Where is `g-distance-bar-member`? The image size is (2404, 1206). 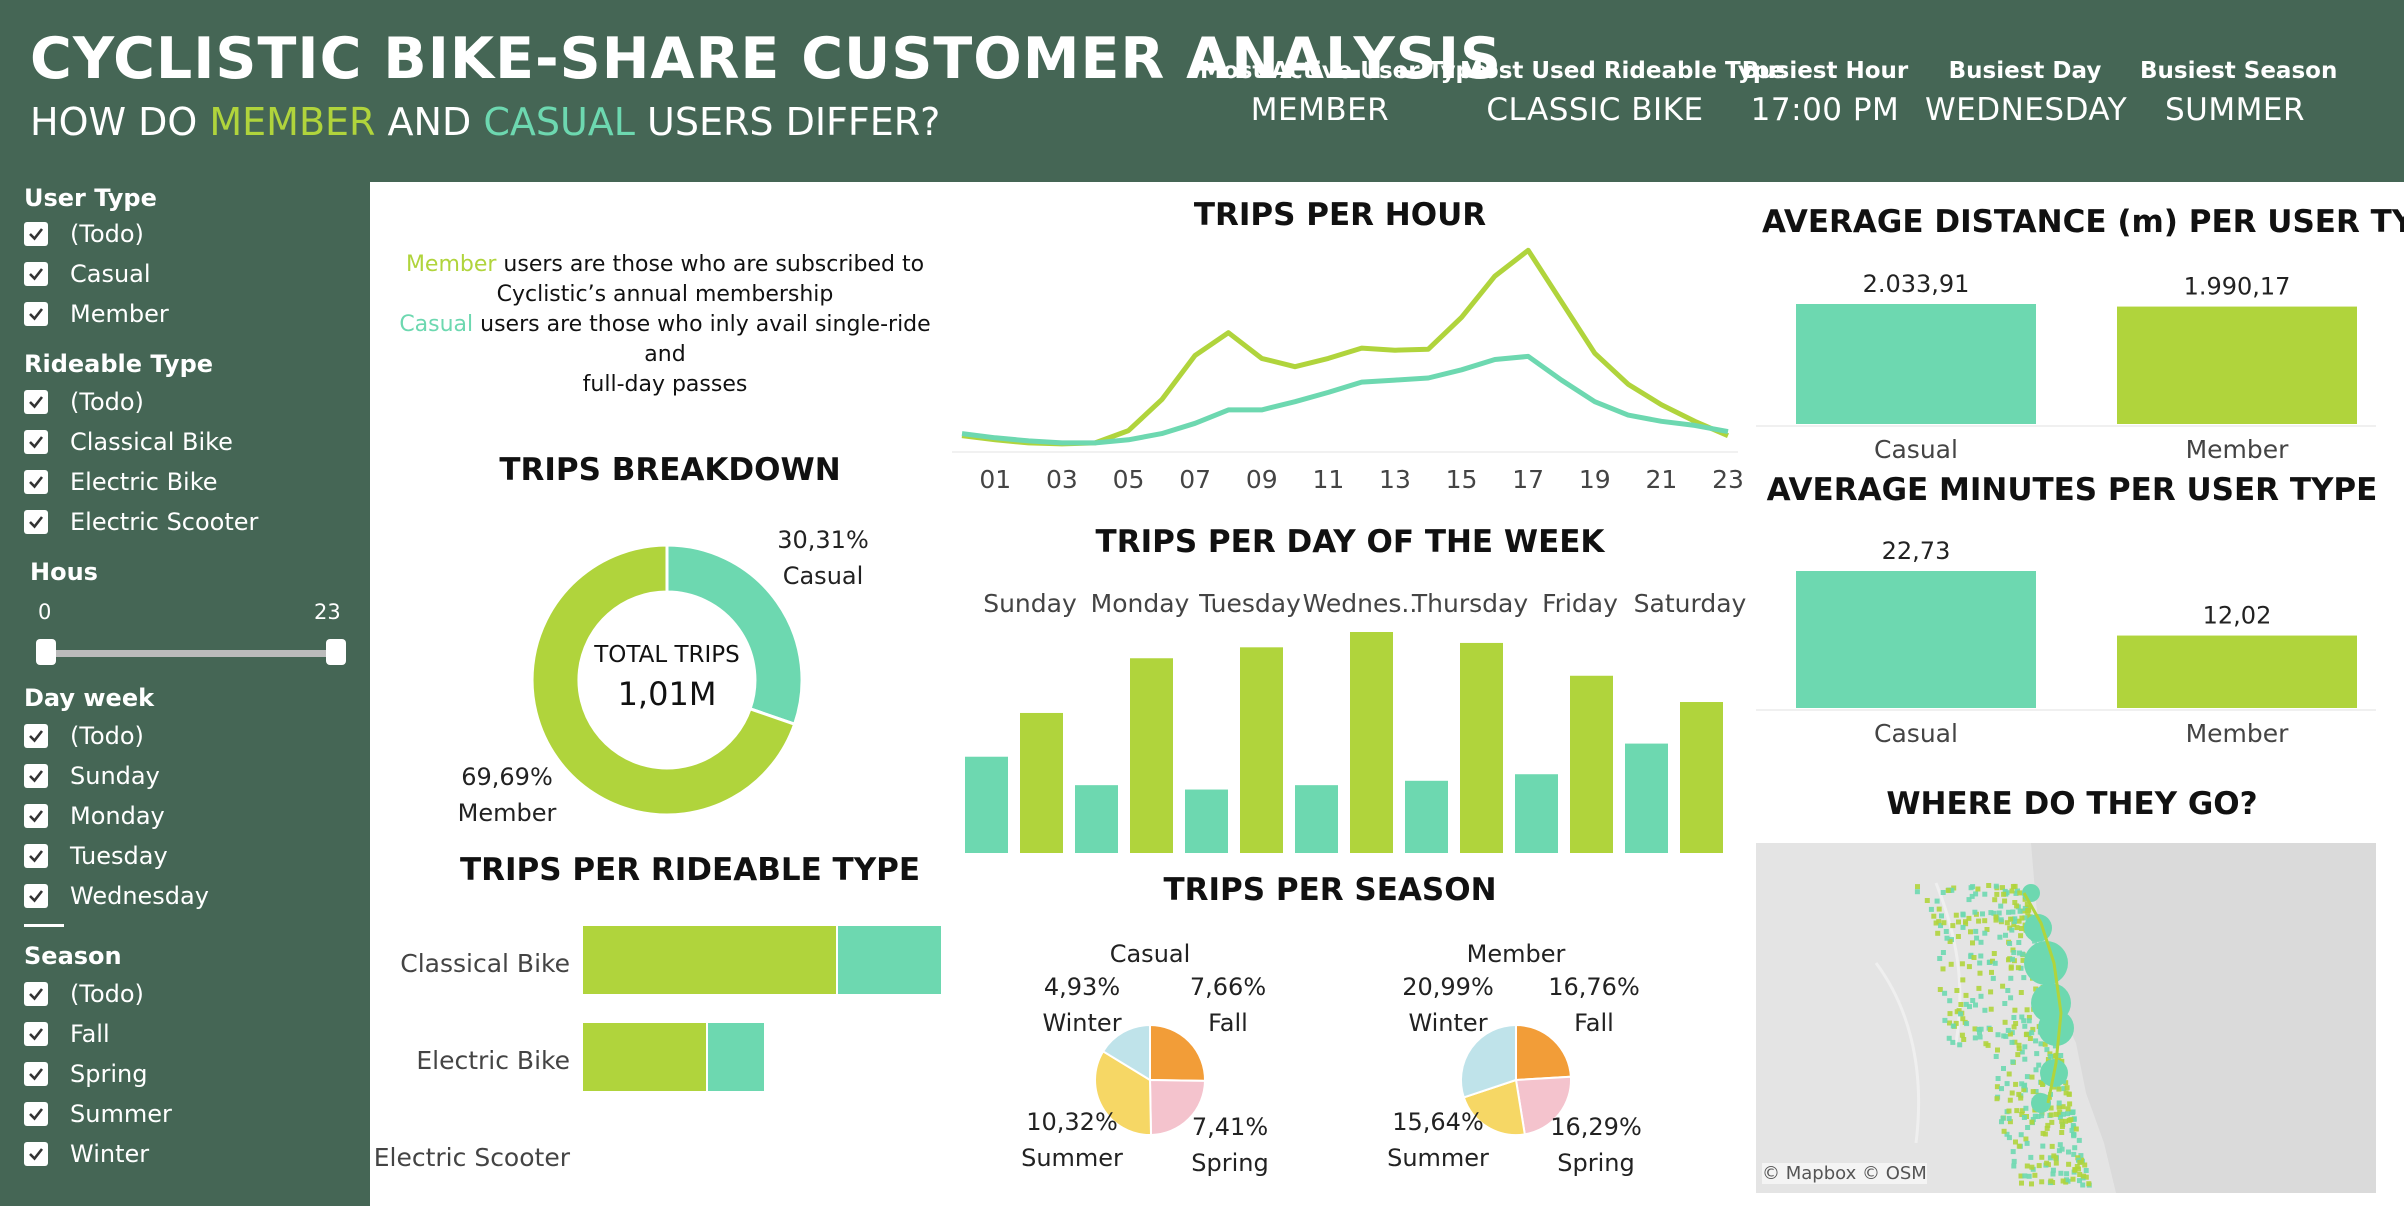 g-distance-bar-member is located at coordinates (2237, 365).